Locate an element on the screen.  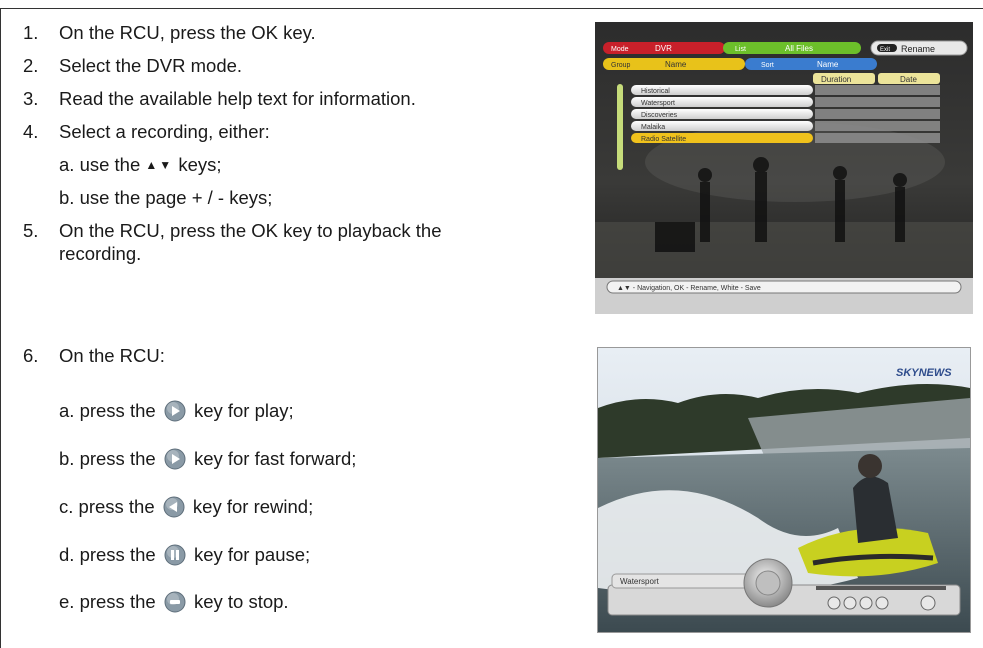
duration-header-label: Duration is located at coordinates (836, 79).